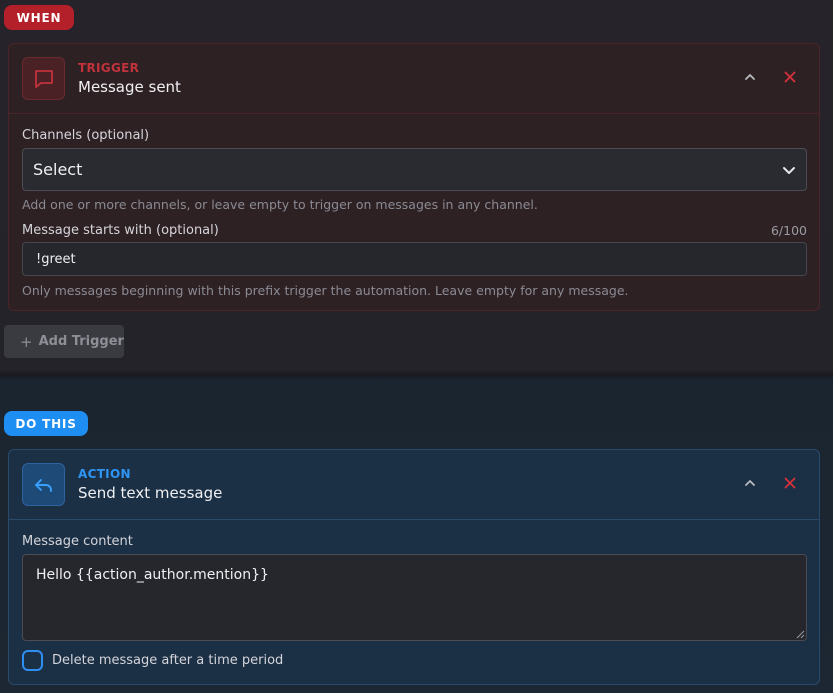 The width and height of the screenshot is (833, 693). I want to click on plus-icon: +, so click(26, 341).